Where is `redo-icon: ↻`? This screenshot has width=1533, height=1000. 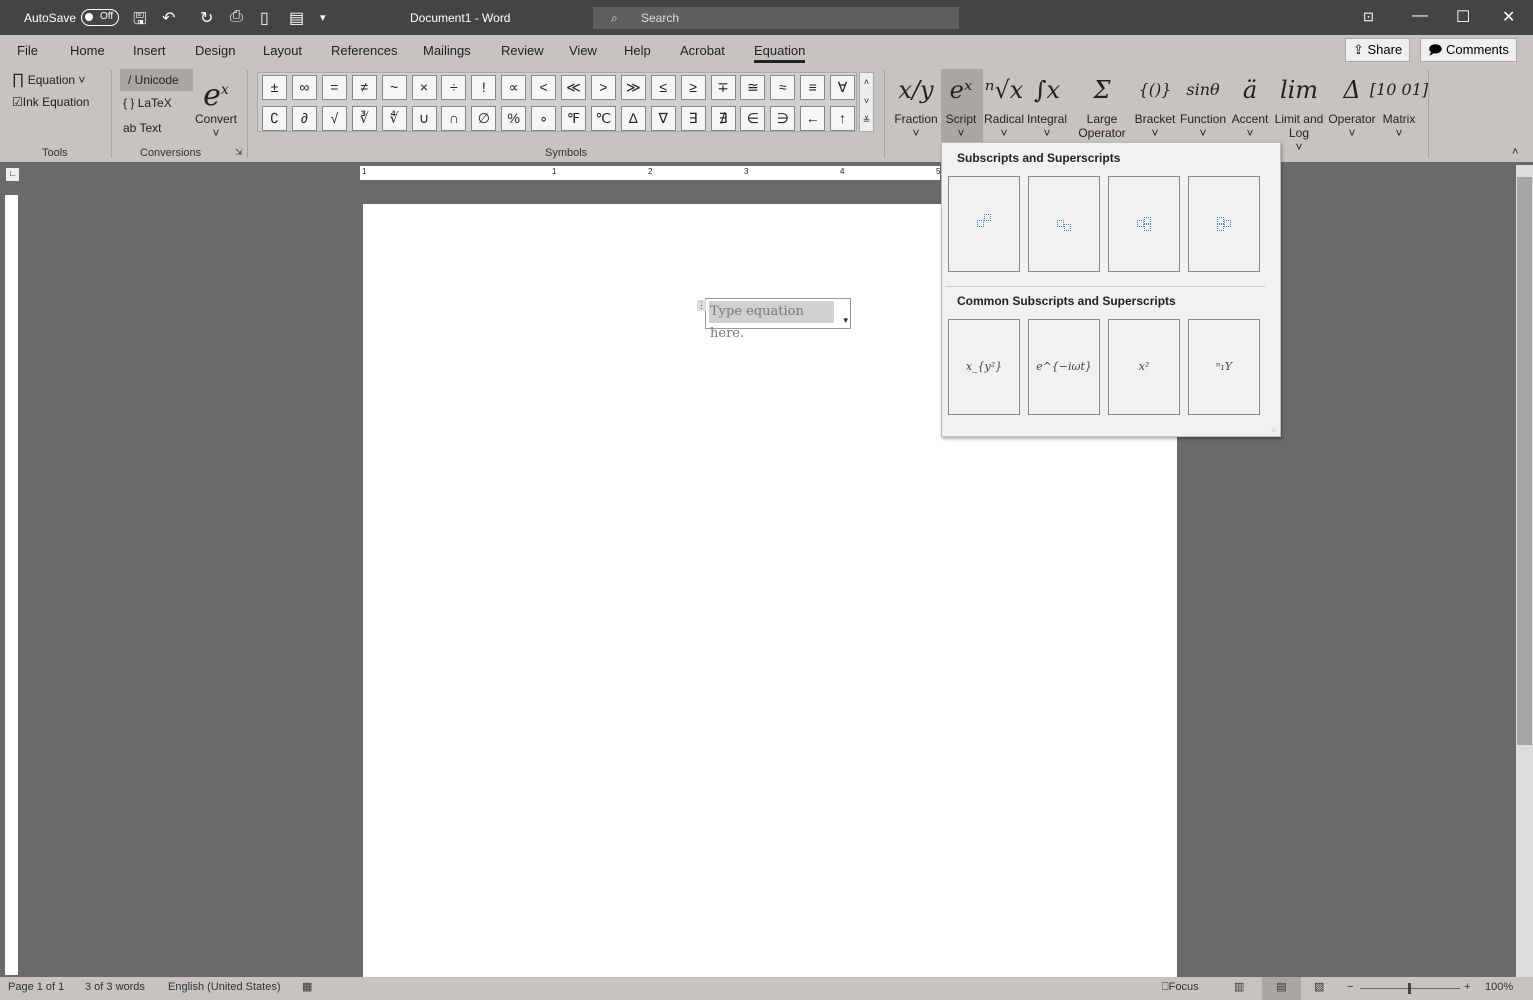 redo-icon: ↻ is located at coordinates (206, 18).